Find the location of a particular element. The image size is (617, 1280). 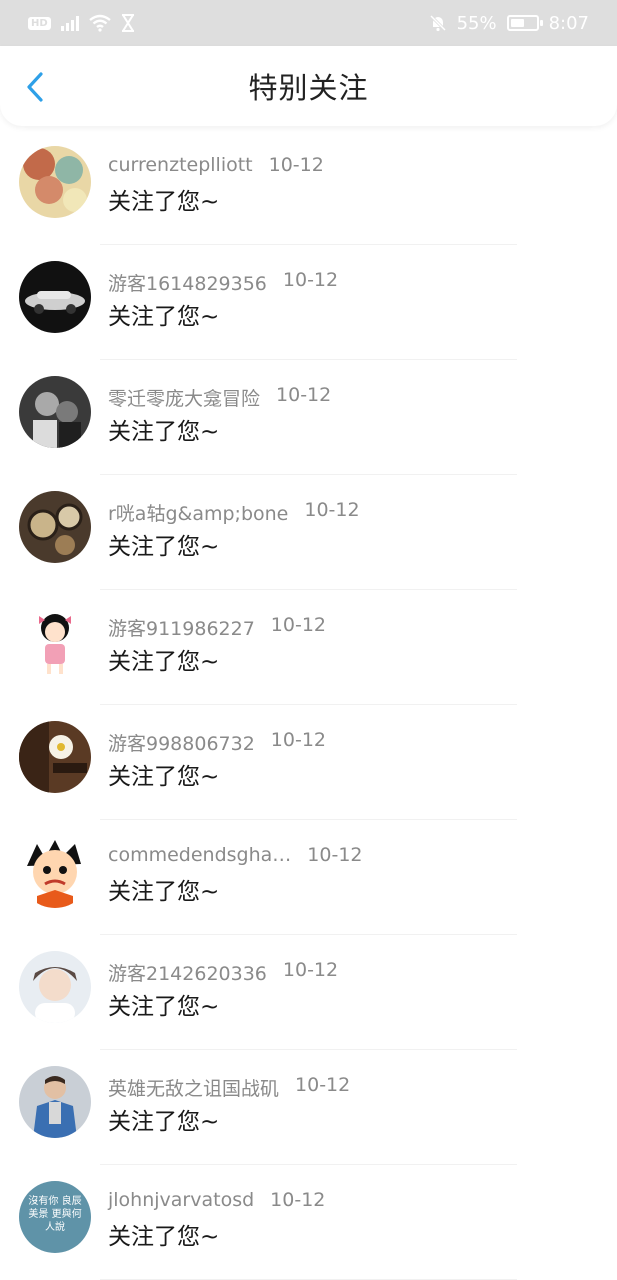

item-meta: 游客998806732 10-12 is located at coordinates (217, 742).